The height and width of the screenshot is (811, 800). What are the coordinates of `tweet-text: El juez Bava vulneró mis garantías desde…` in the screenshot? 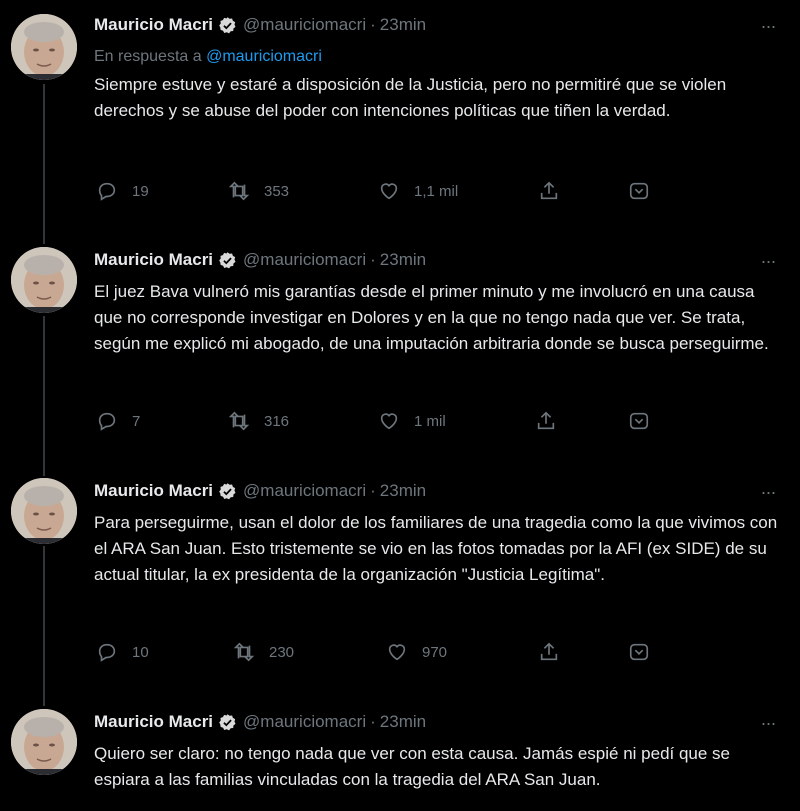 It's located at (431, 317).